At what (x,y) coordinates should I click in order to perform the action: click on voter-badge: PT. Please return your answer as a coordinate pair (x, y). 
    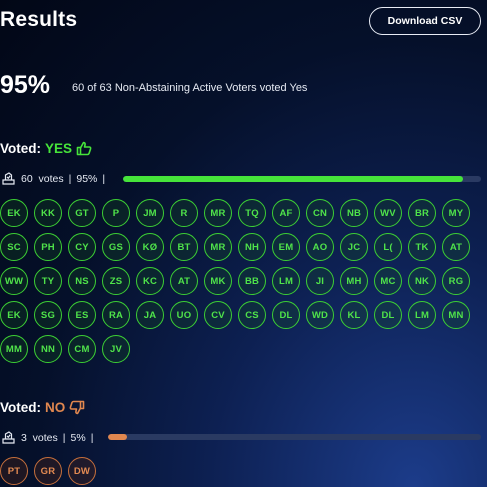
    Looking at the image, I should click on (14, 471).